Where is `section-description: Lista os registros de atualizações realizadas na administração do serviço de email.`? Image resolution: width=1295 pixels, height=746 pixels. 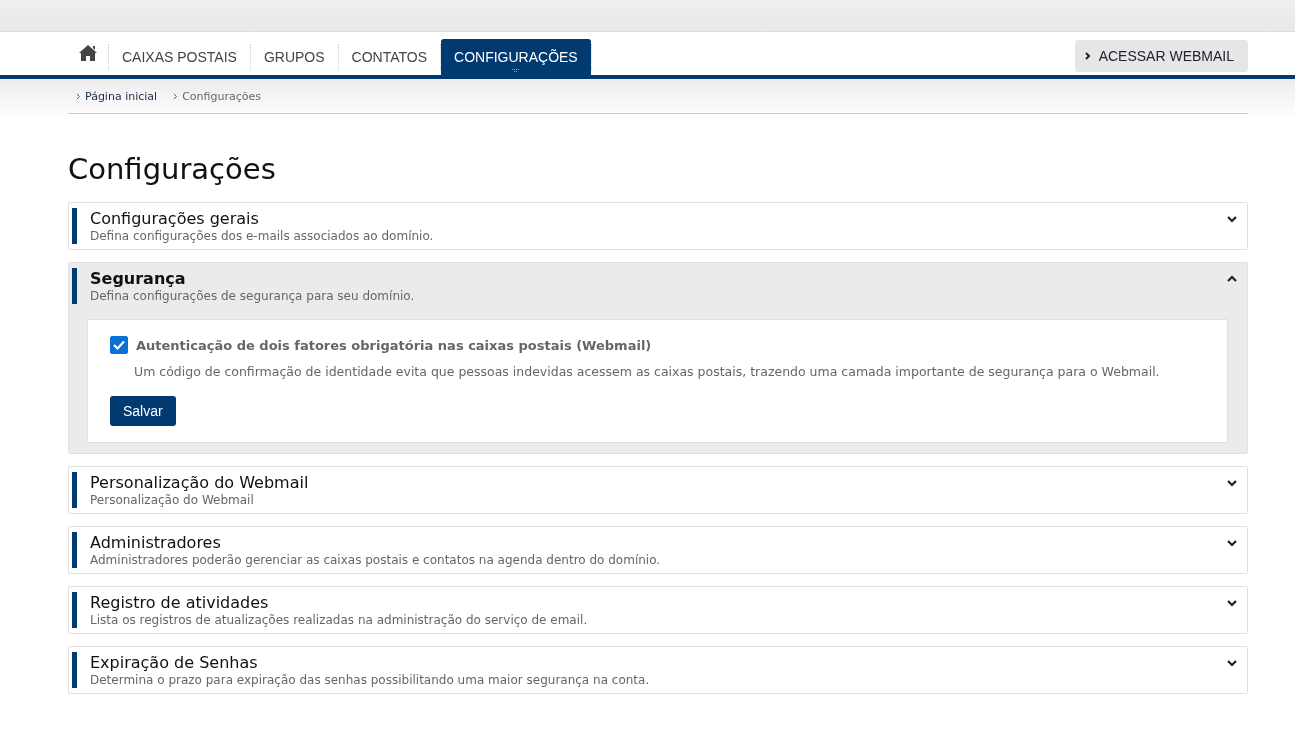
section-description: Lista os registros de atualizações realizadas na administração do serviço de email. is located at coordinates (339, 620).